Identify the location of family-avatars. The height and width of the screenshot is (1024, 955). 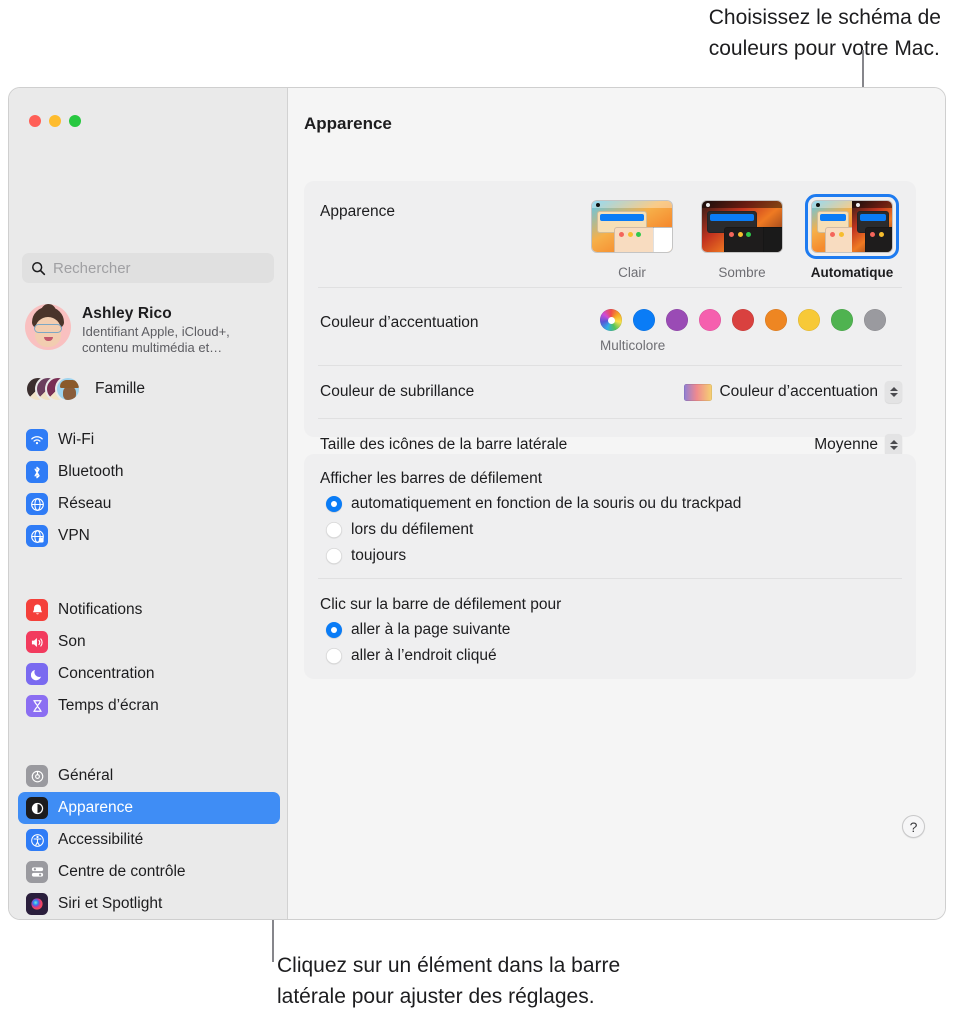
(55, 389).